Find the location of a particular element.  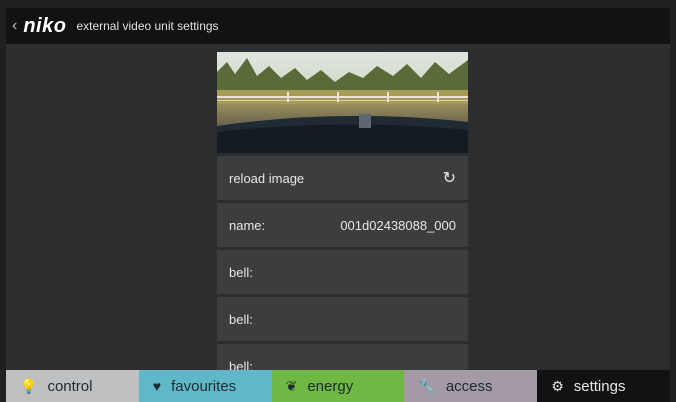

tab-control-label: control is located at coordinates (70, 386).